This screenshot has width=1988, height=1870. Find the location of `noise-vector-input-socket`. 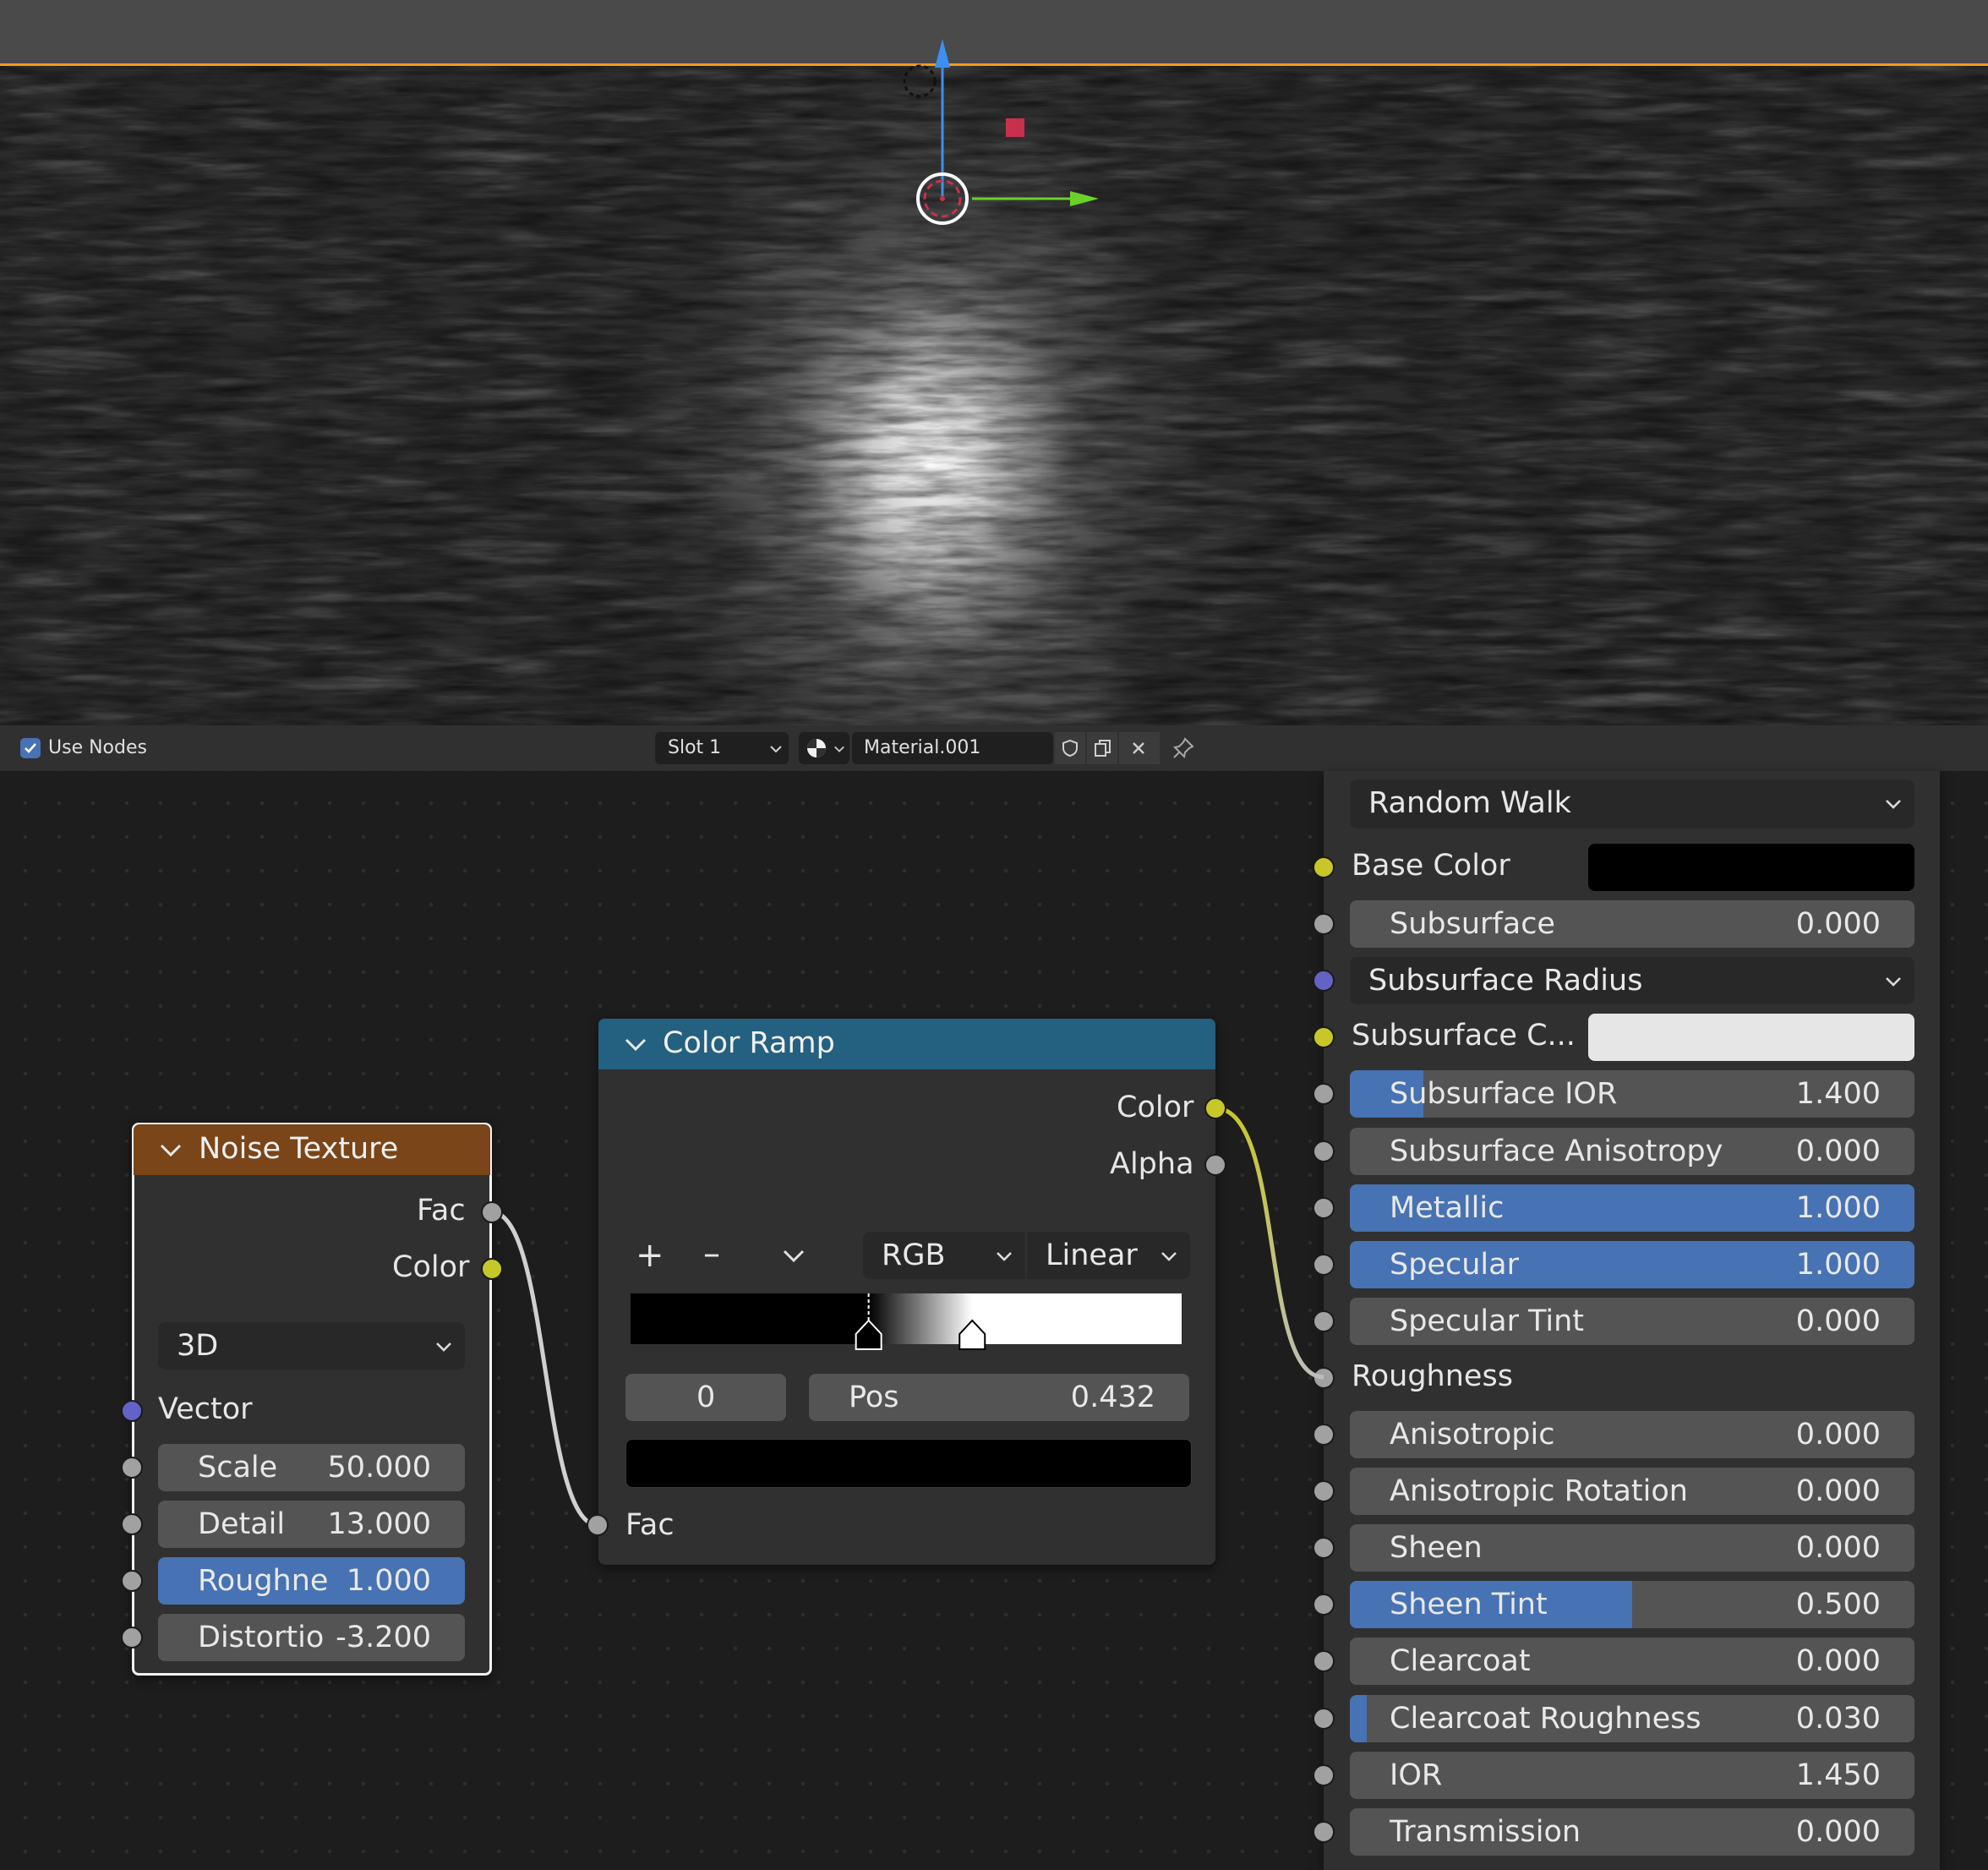

noise-vector-input-socket is located at coordinates (132, 1411).